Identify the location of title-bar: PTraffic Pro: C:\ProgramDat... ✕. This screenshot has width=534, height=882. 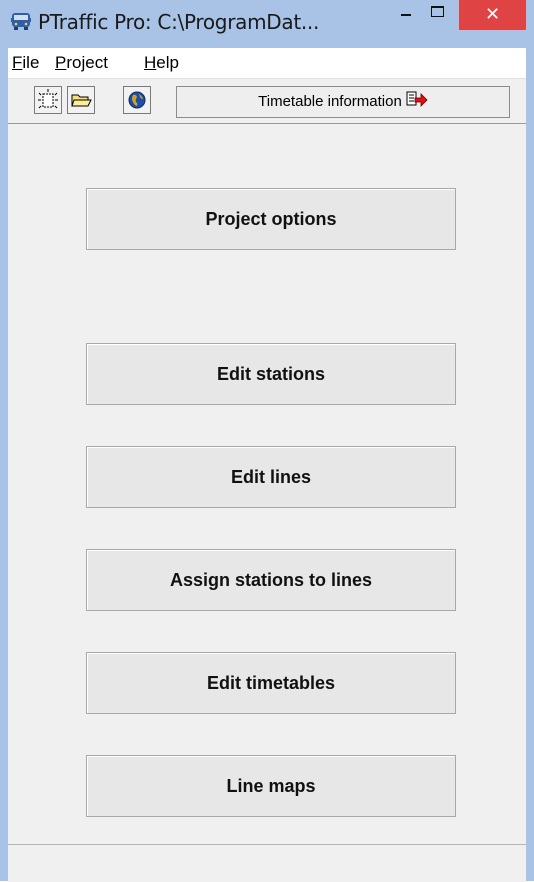
(267, 24).